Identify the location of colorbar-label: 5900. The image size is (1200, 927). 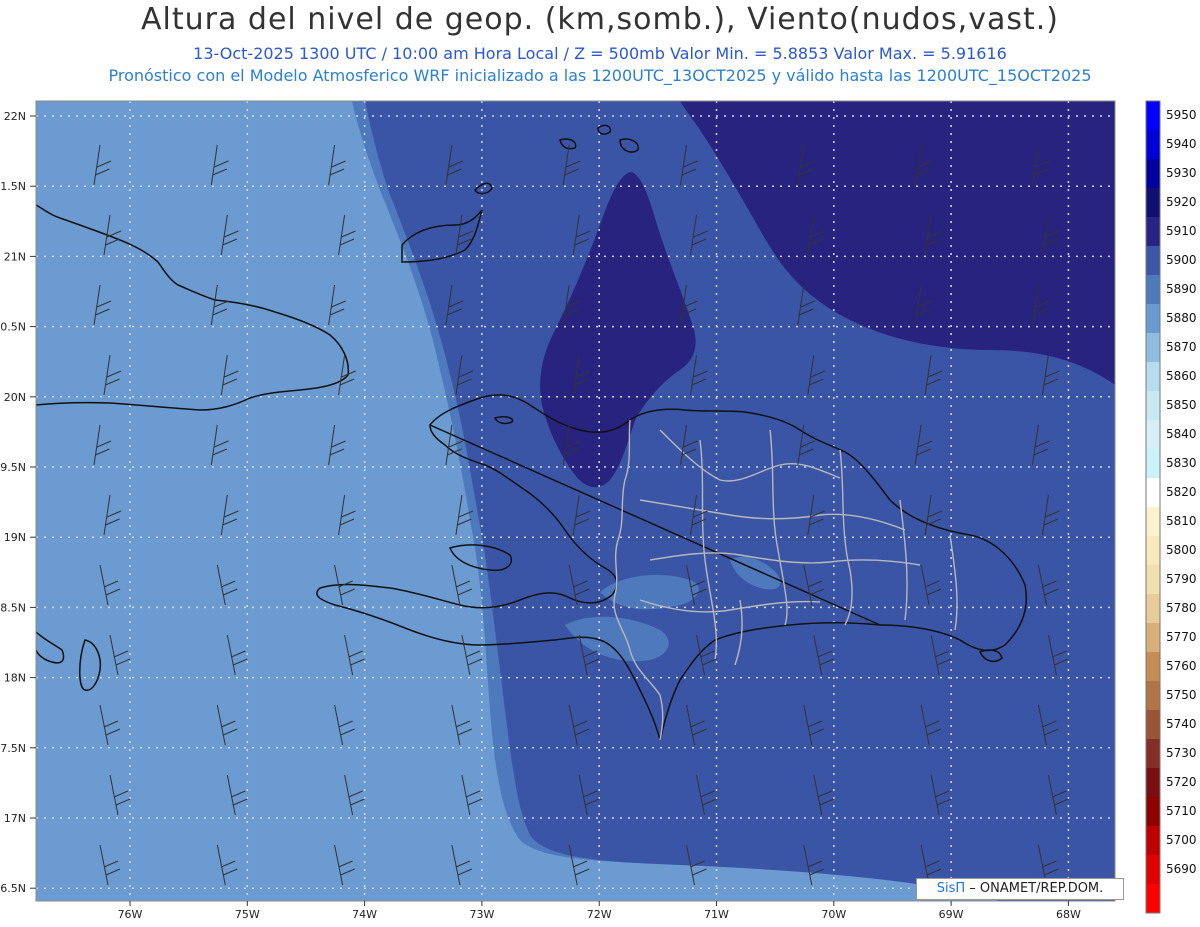
(1181, 260).